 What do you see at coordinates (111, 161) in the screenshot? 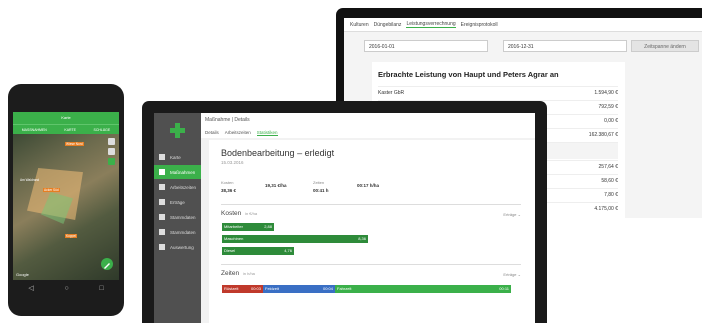
I see `eye-icon` at bounding box center [111, 161].